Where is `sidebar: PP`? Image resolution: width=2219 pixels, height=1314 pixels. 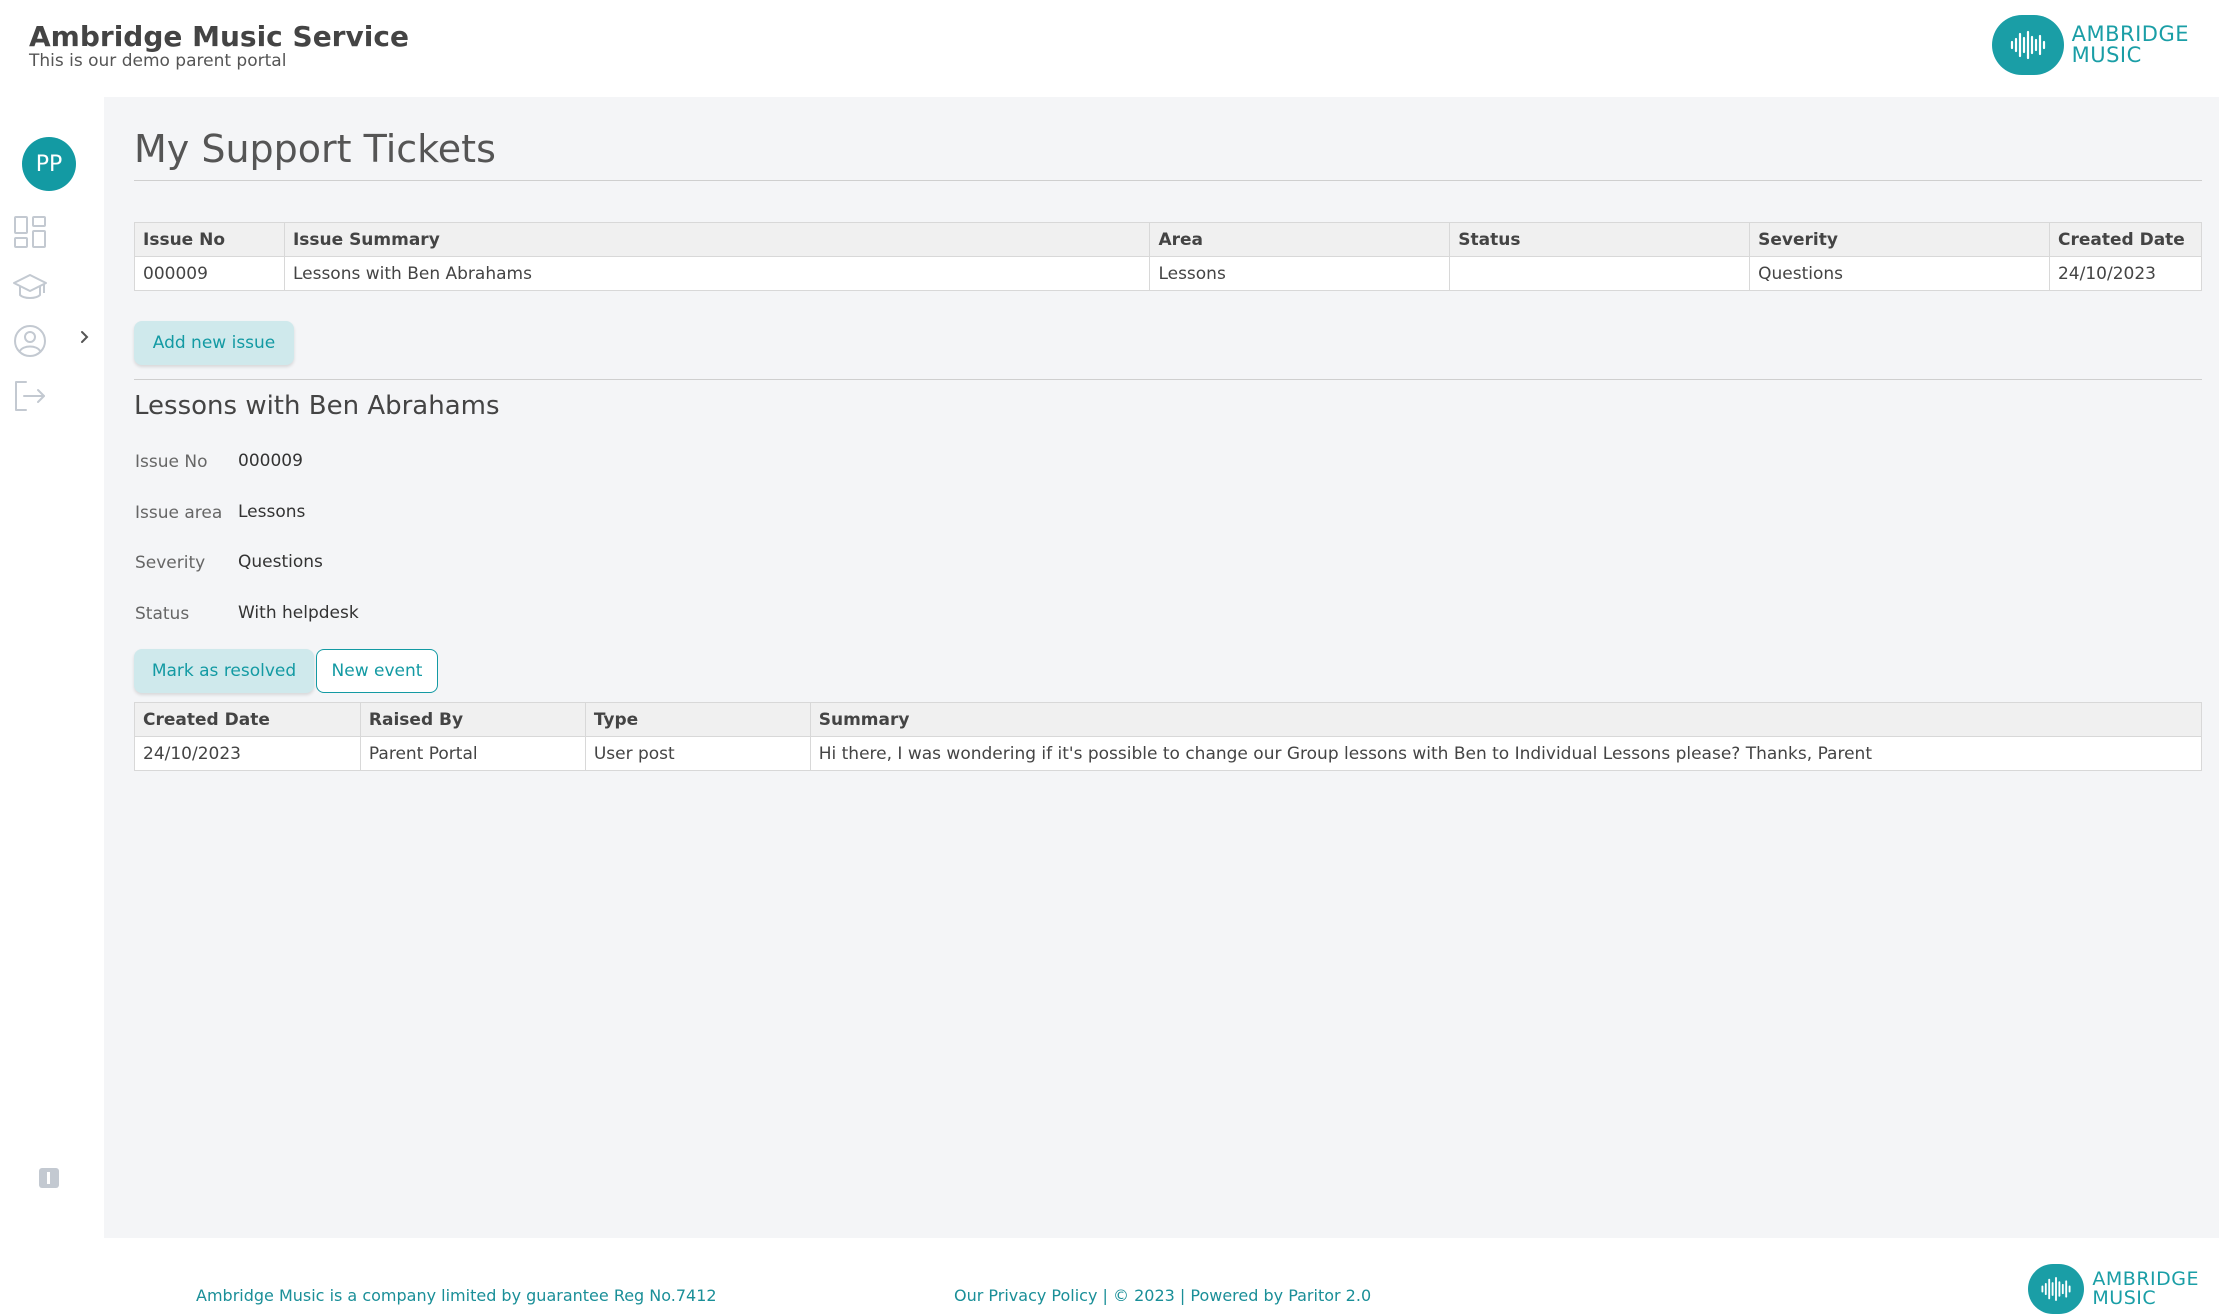
sidebar: PP is located at coordinates (52, 667).